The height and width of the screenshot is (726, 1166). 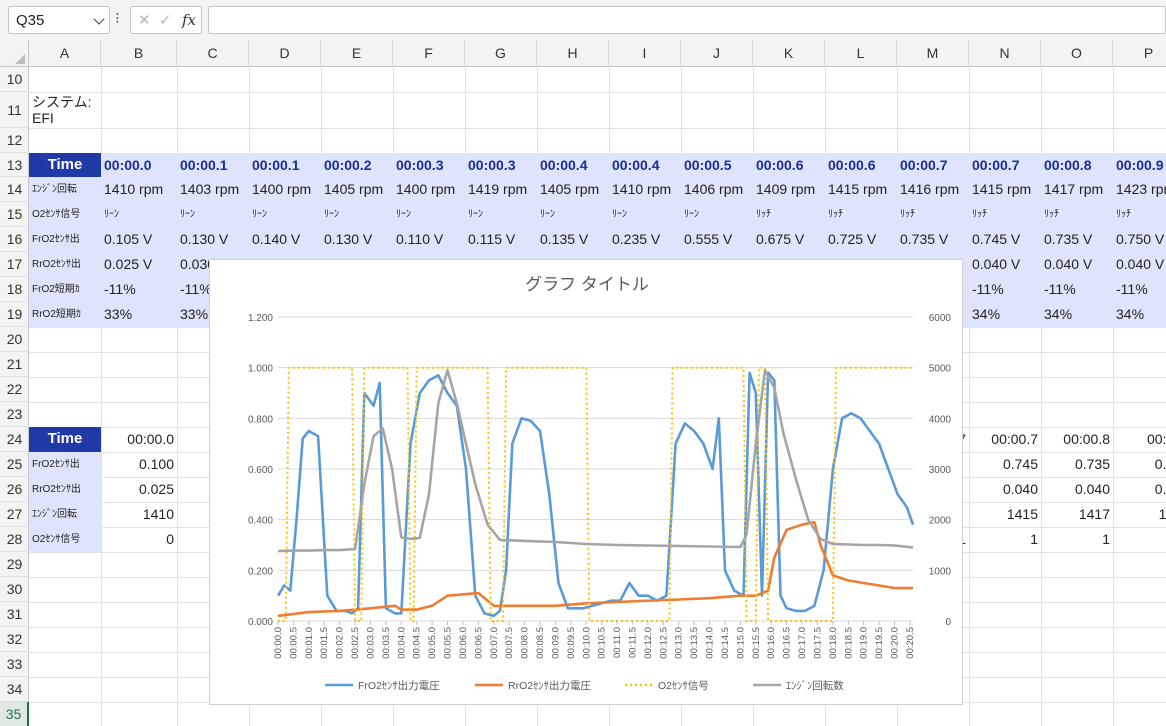 What do you see at coordinates (789, 53) in the screenshot?
I see `column-header-K: K` at bounding box center [789, 53].